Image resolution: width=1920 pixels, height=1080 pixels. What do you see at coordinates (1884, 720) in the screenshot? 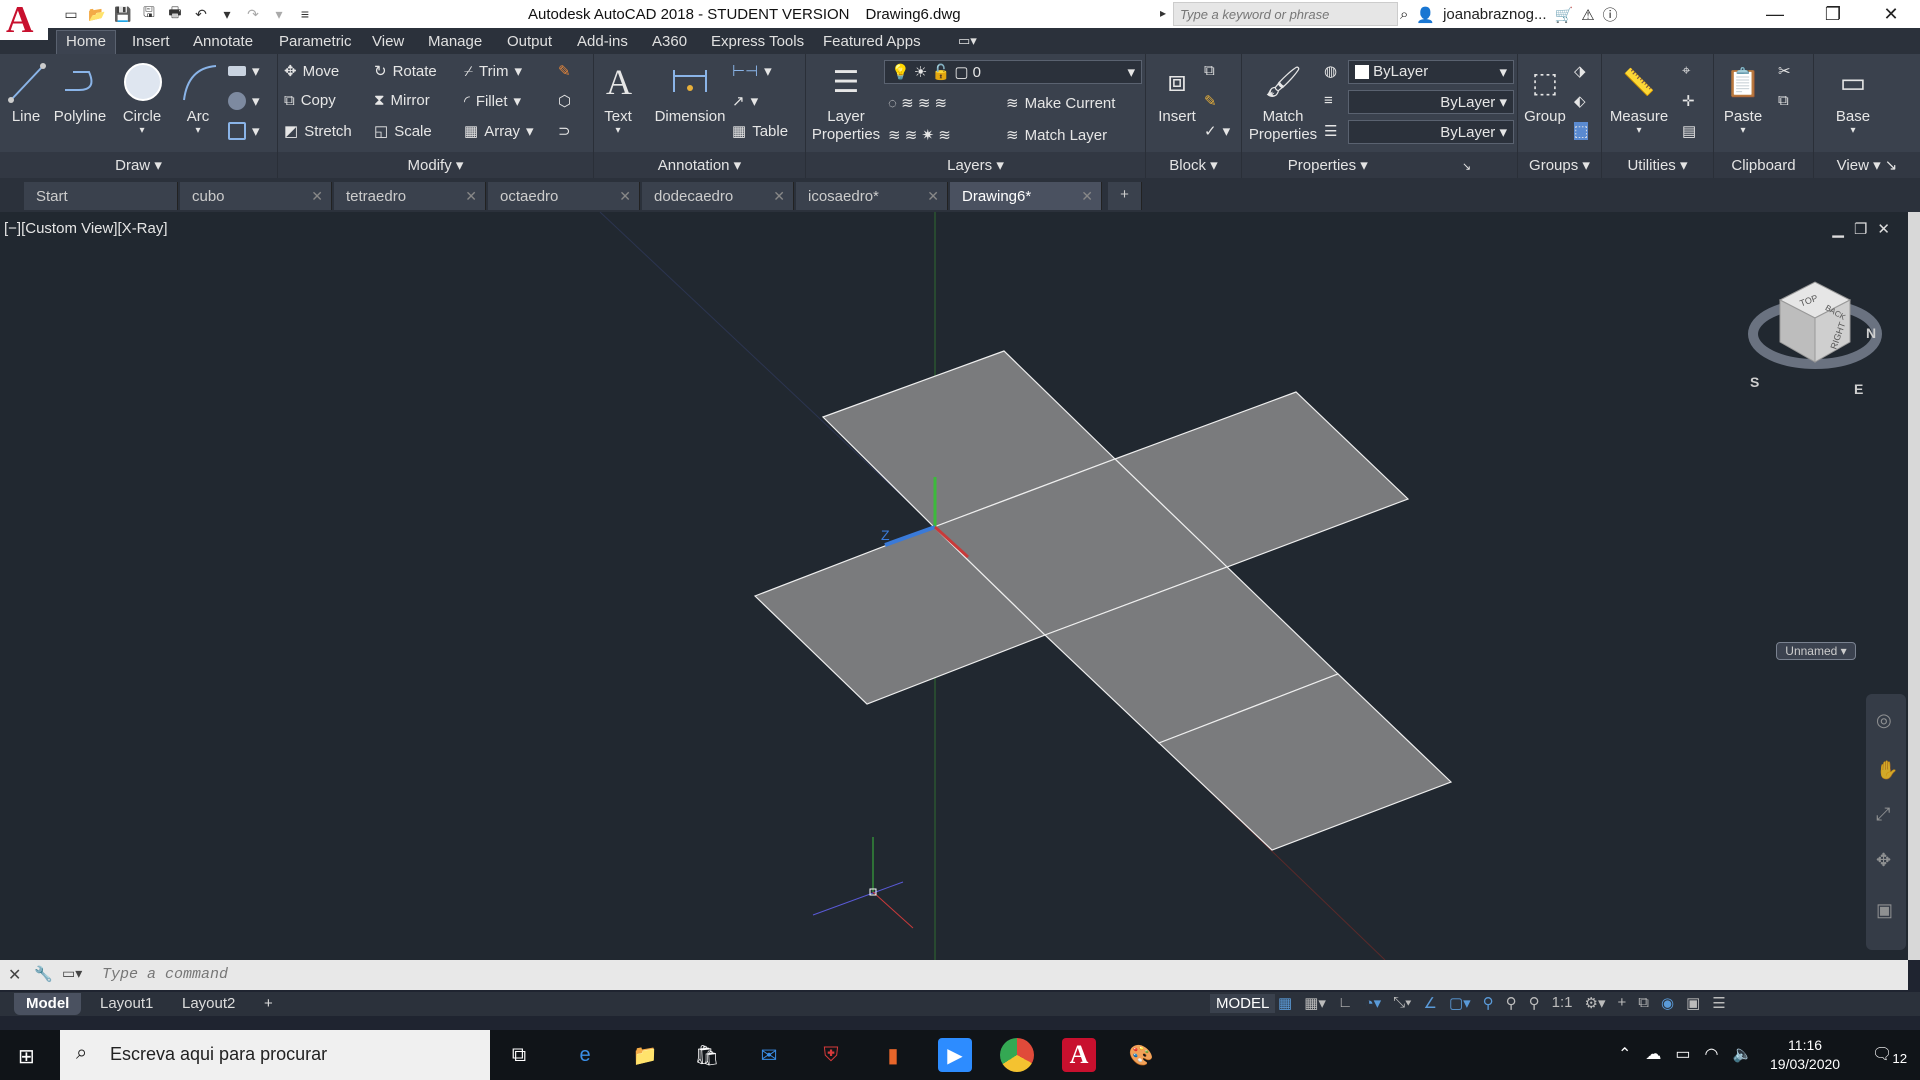
I see `steering-wheel-icon: ◎` at bounding box center [1884, 720].